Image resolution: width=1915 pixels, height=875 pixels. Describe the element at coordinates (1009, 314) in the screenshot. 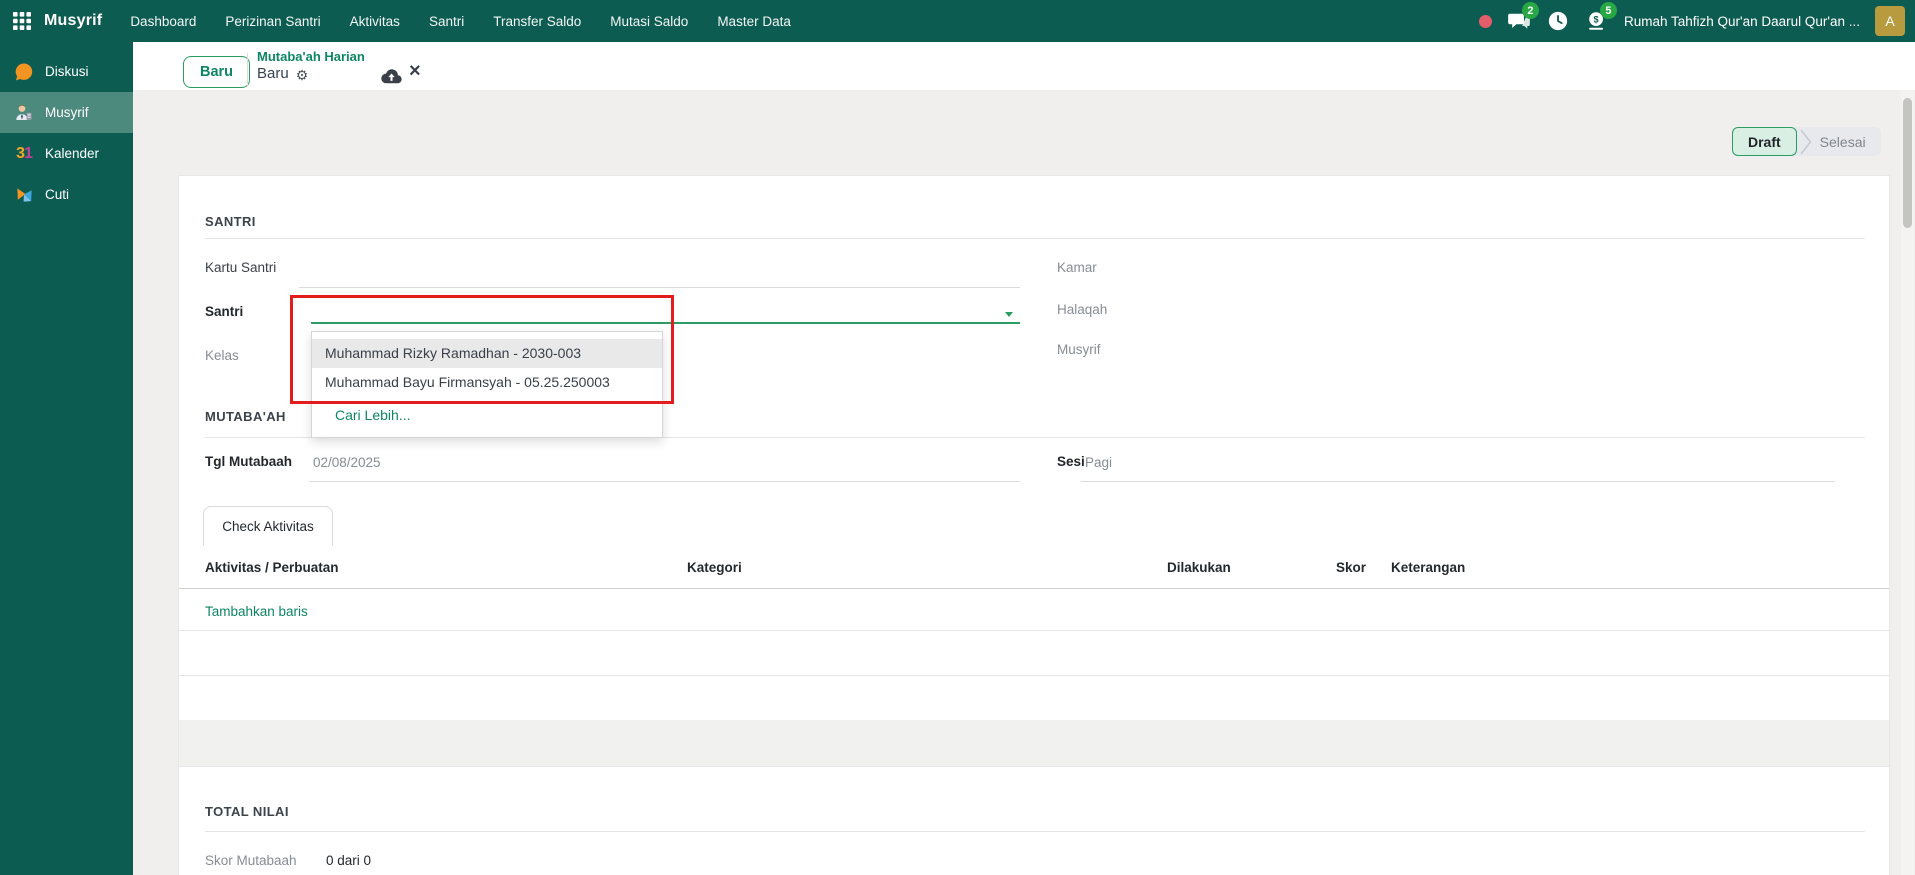

I see `santri-dropdown-caret-icon` at that location.